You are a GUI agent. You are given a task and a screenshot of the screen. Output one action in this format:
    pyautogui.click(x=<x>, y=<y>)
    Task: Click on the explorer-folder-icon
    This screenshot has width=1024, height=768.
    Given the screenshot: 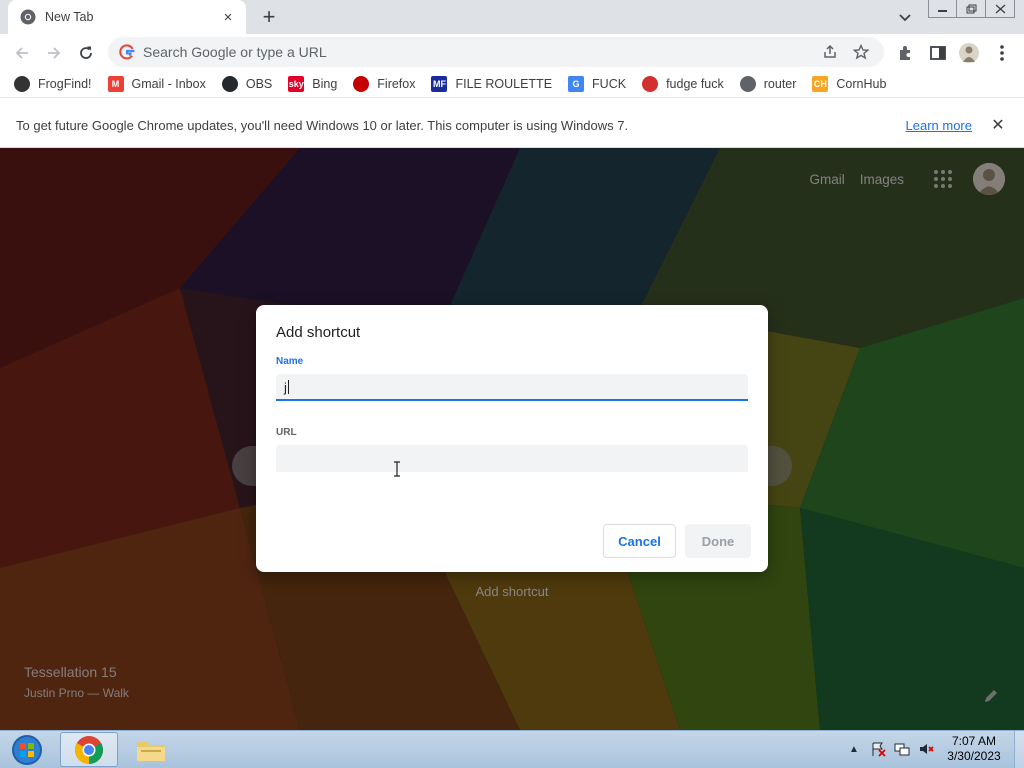 What is the action you would take?
    pyautogui.click(x=151, y=751)
    